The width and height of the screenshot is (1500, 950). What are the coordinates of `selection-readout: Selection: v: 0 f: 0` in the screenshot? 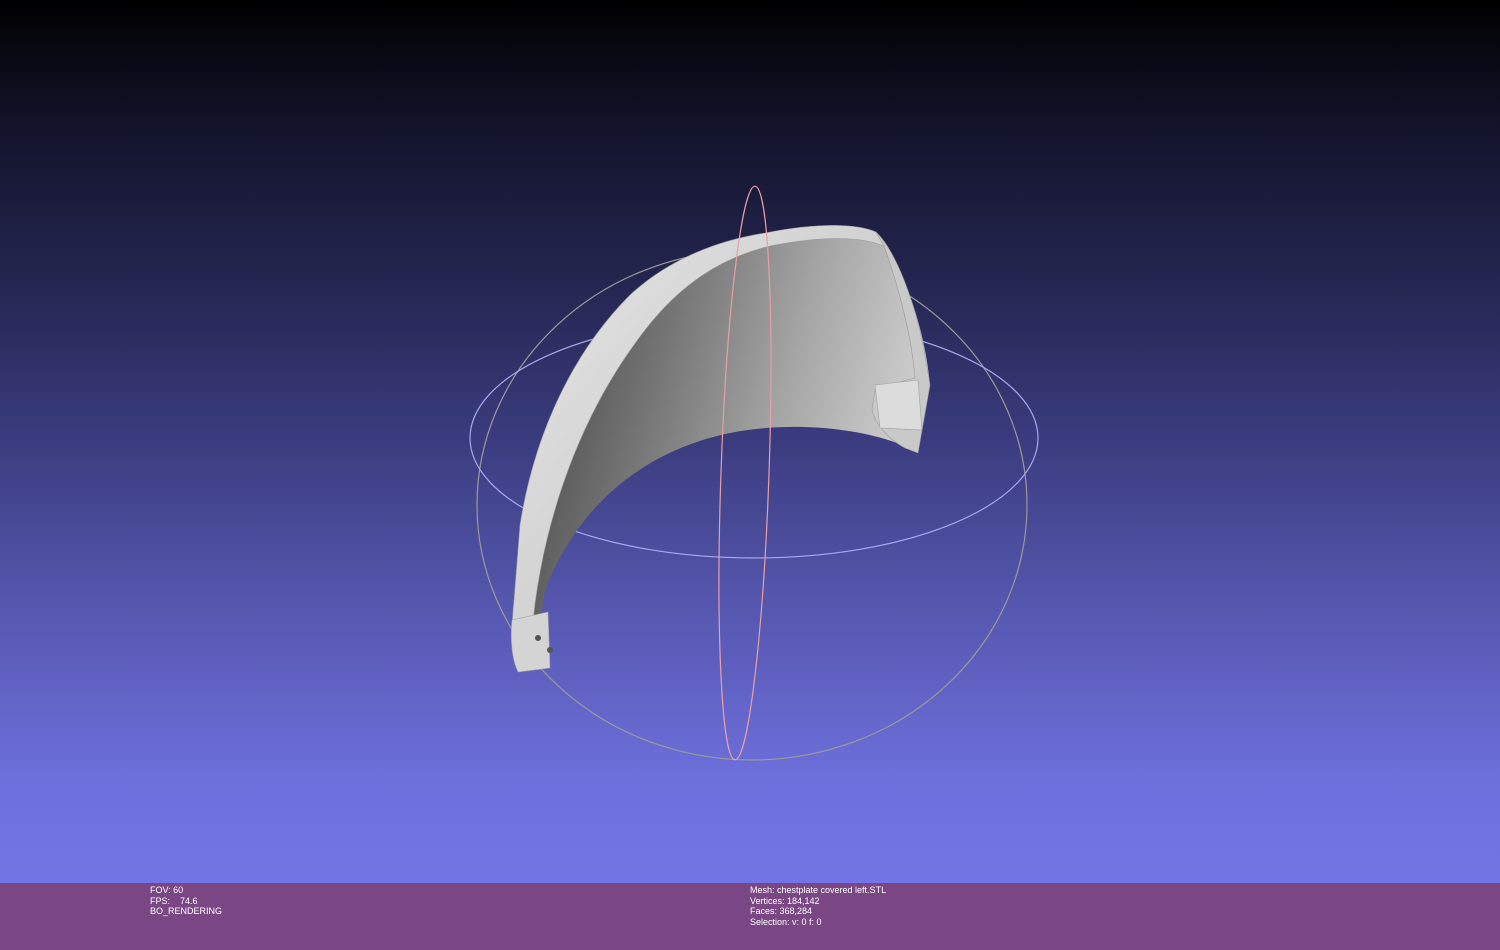 It's located at (786, 921).